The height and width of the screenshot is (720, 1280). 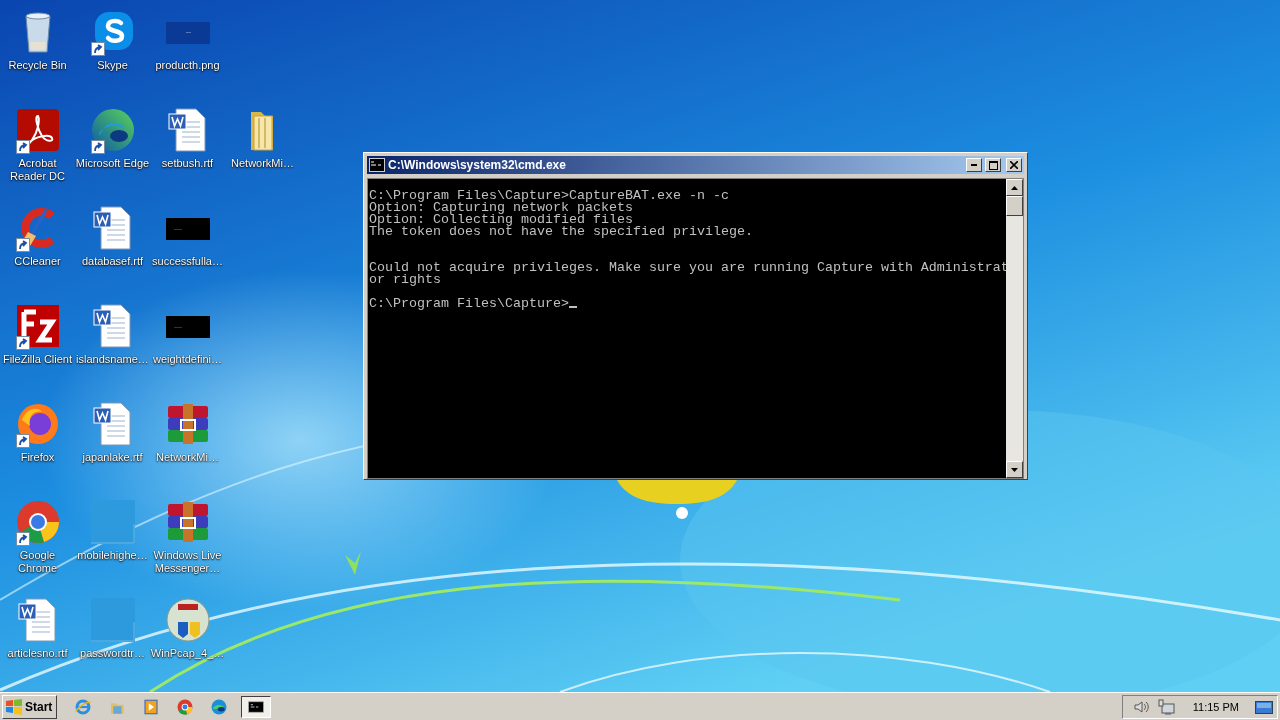 What do you see at coordinates (37, 261) in the screenshot?
I see `icon-label: CCleaner` at bounding box center [37, 261].